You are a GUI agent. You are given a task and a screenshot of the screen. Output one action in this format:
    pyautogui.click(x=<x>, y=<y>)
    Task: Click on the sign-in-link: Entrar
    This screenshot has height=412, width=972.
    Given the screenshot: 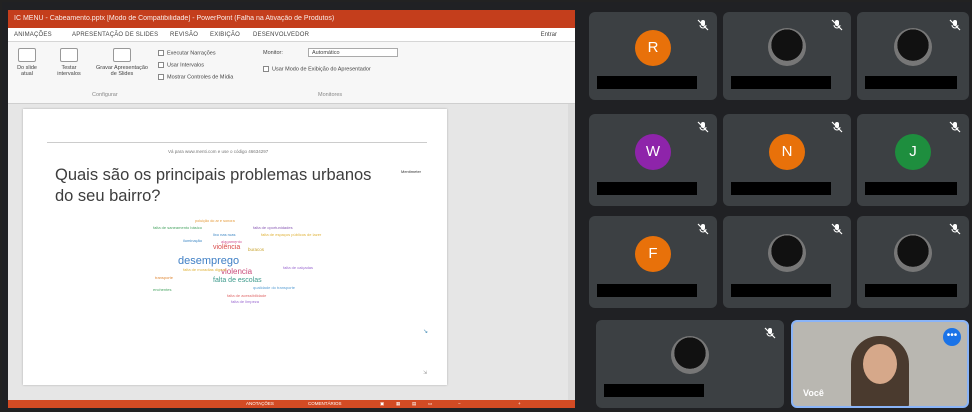 What is the action you would take?
    pyautogui.click(x=549, y=35)
    